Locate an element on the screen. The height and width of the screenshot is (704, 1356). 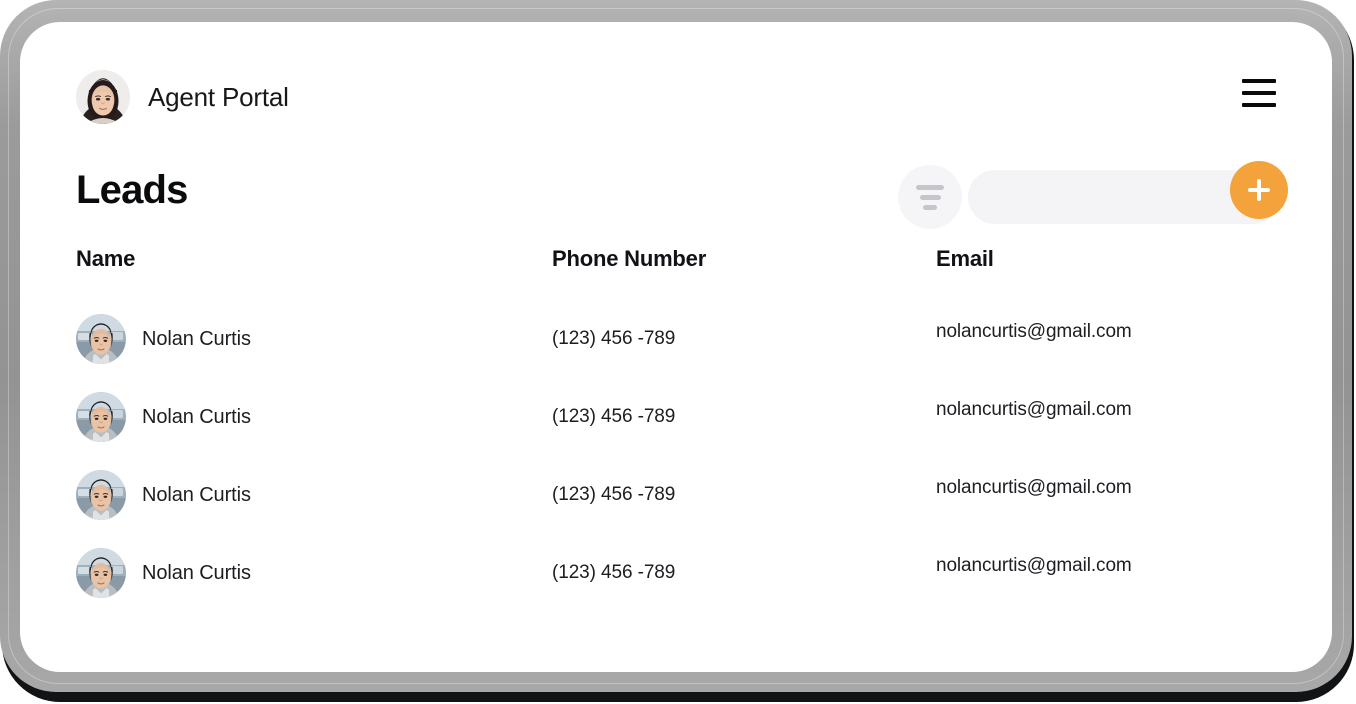
plus-icon is located at coordinates (1259, 190).